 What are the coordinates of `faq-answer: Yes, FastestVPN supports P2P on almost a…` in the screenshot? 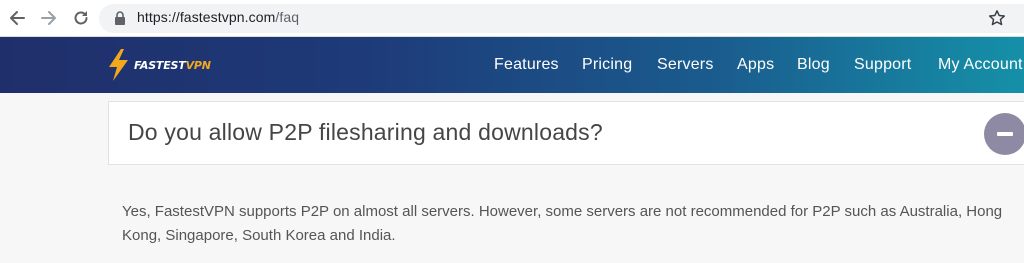 It's located at (562, 223).